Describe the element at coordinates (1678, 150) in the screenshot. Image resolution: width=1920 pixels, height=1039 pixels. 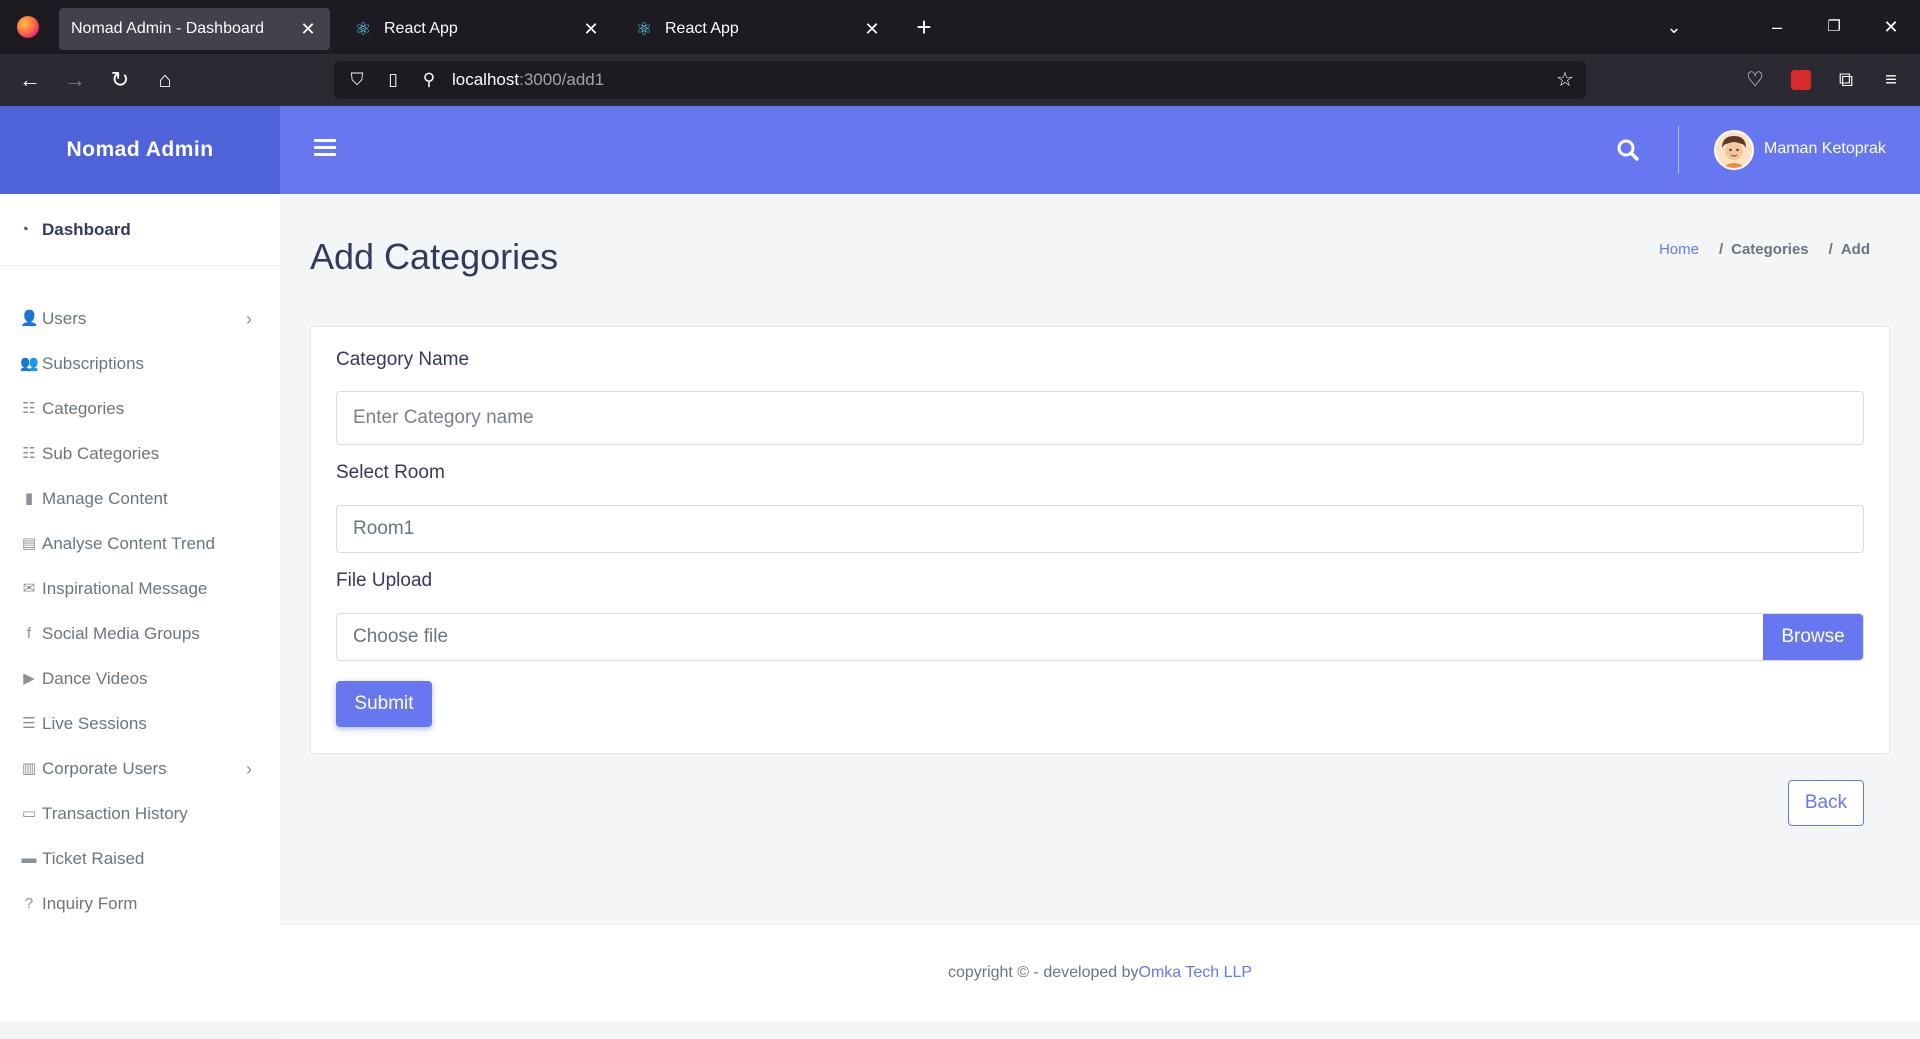
I see `topbar-divider` at that location.